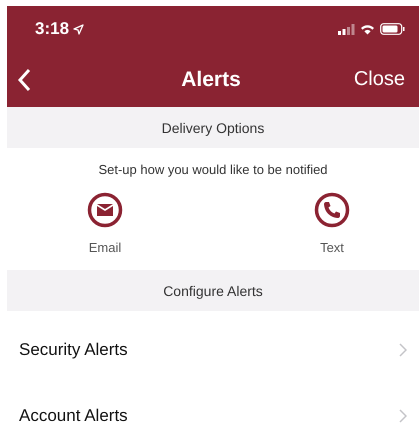 The height and width of the screenshot is (429, 419). What do you see at coordinates (332, 210) in the screenshot?
I see `phone-icon` at bounding box center [332, 210].